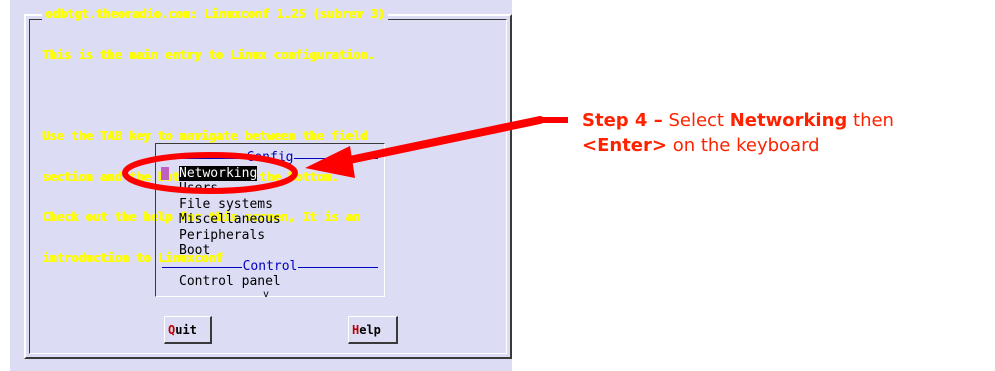  What do you see at coordinates (696, 120) in the screenshot?
I see `callout-text: Select` at bounding box center [696, 120].